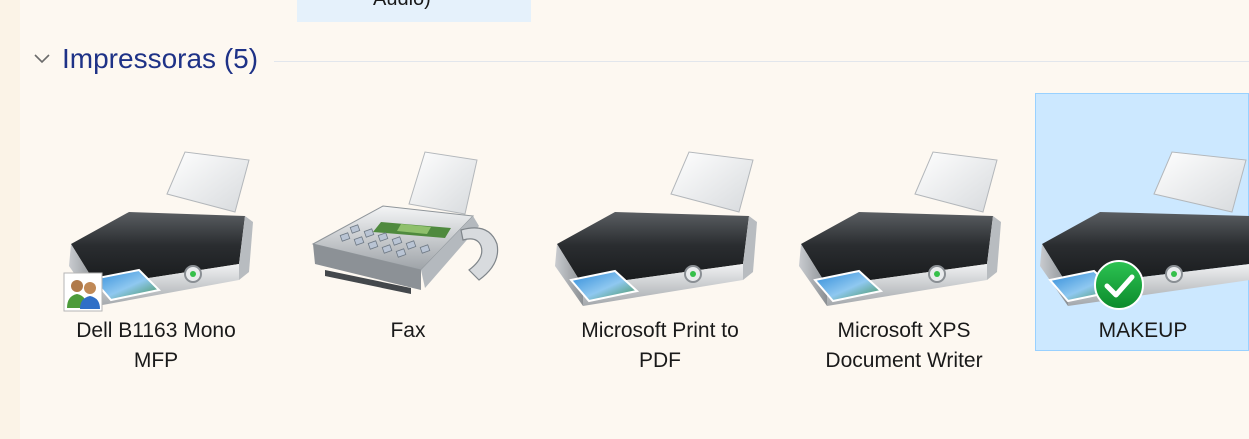 This screenshot has height=439, width=1249. Describe the element at coordinates (1142, 222) in the screenshot. I see `device-tile-makeup: MAKEUP` at that location.